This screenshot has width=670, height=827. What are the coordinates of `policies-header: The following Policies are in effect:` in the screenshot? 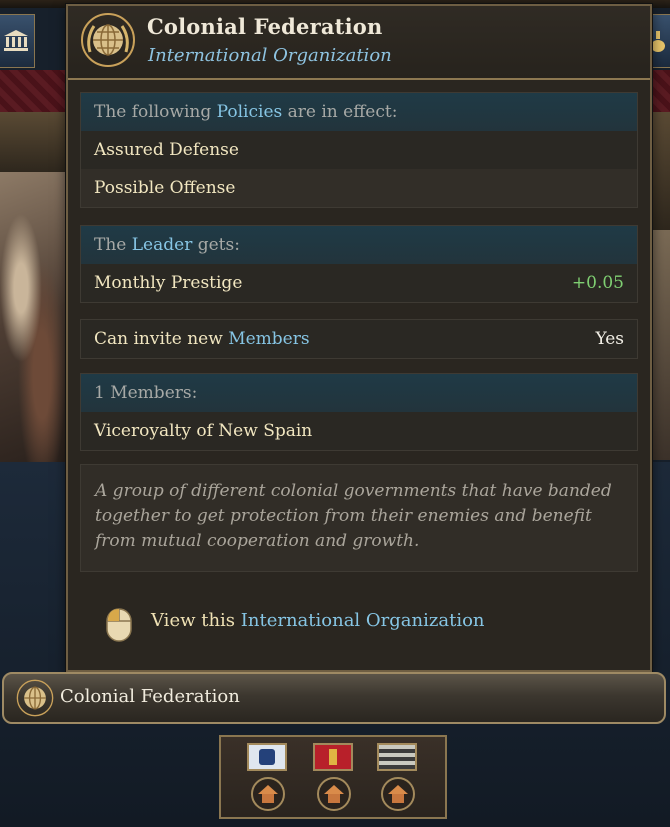 It's located at (359, 112).